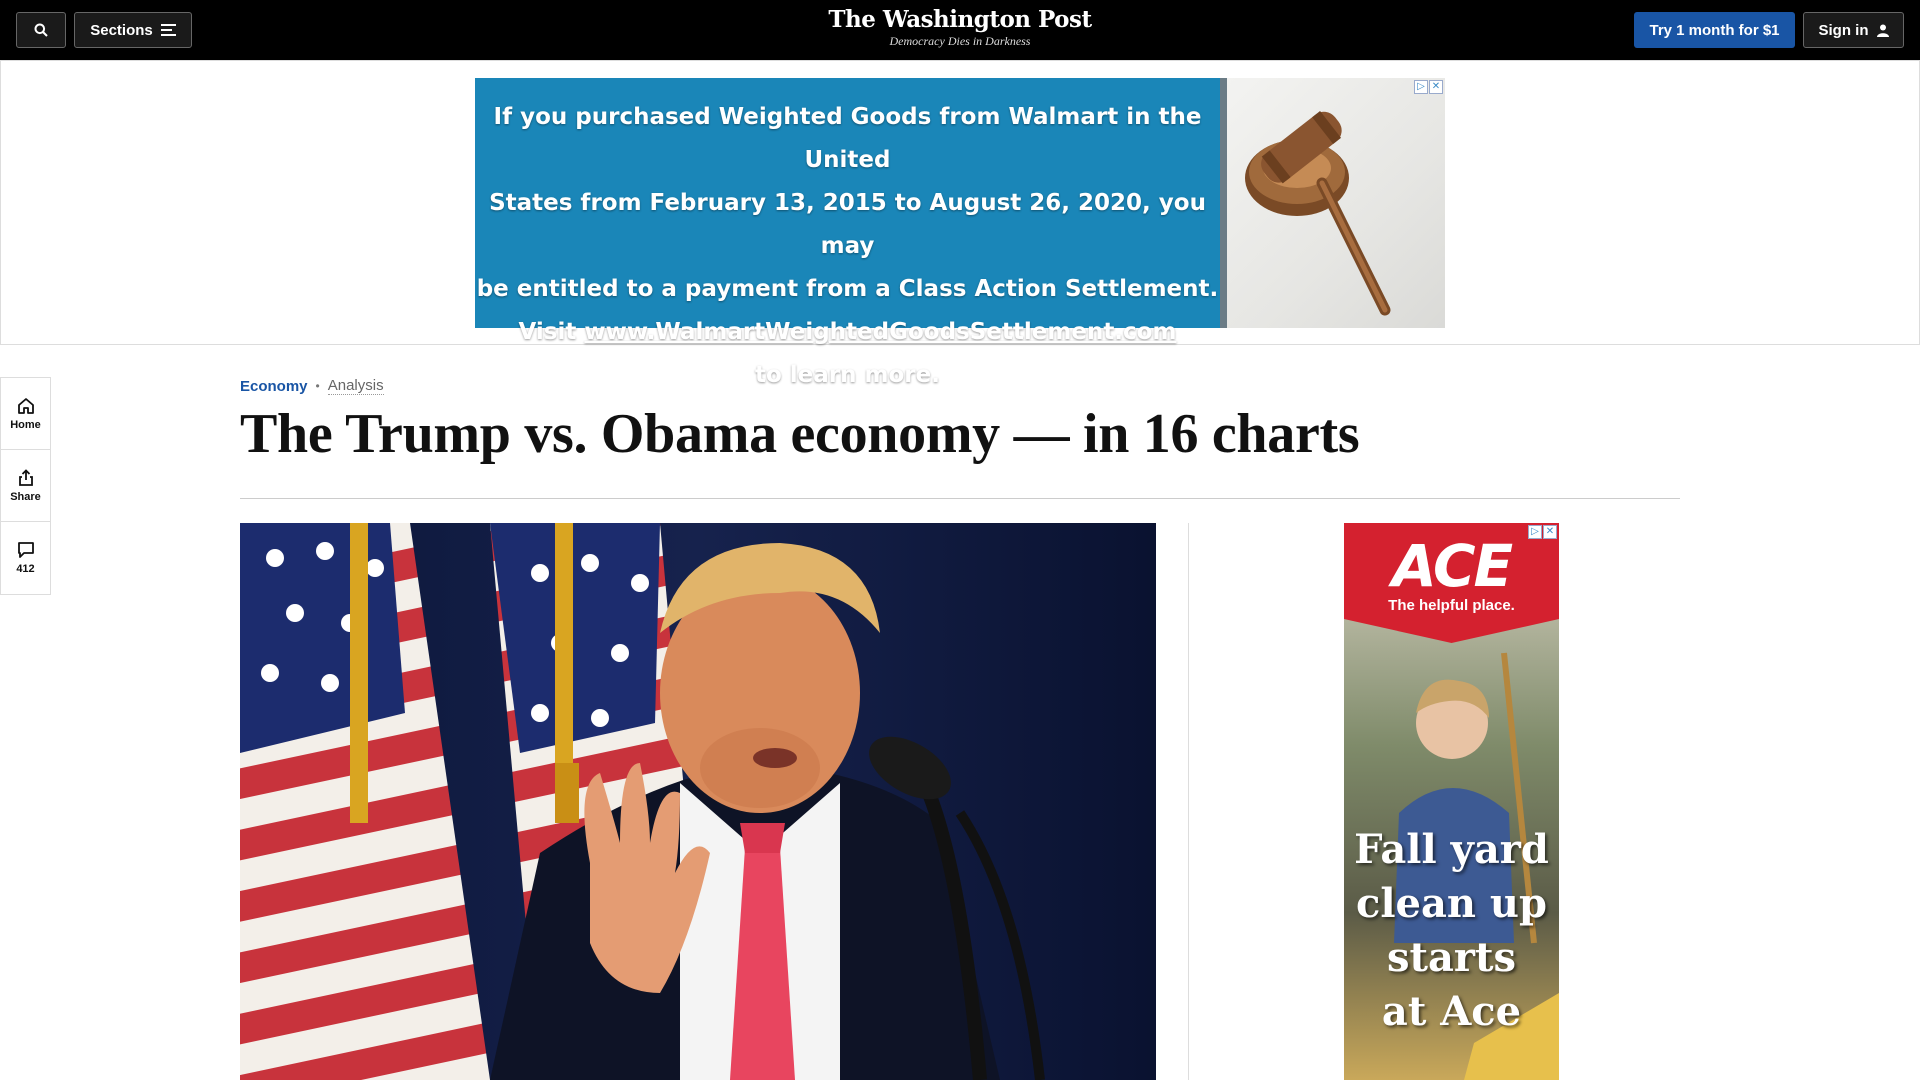  What do you see at coordinates (1318, 213) in the screenshot?
I see `gavel-icon` at bounding box center [1318, 213].